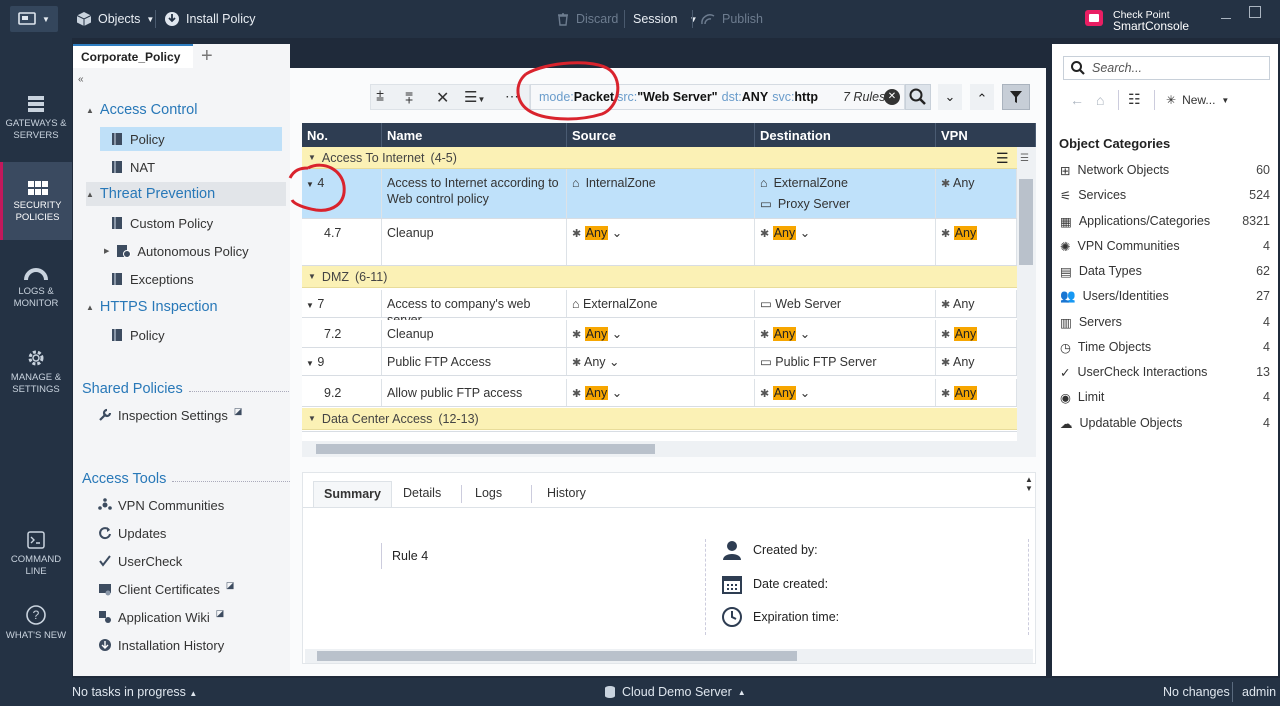 This screenshot has height=706, width=1280. Describe the element at coordinates (442, 98) in the screenshot. I see `delete-rule-icon: ✕` at that location.